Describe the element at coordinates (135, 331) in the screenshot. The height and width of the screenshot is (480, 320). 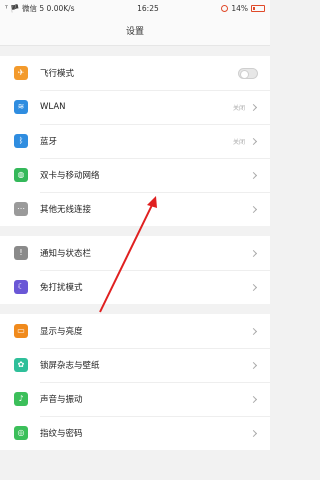
I see `setting-display-brightness: ▭ 显示与亮度` at that location.